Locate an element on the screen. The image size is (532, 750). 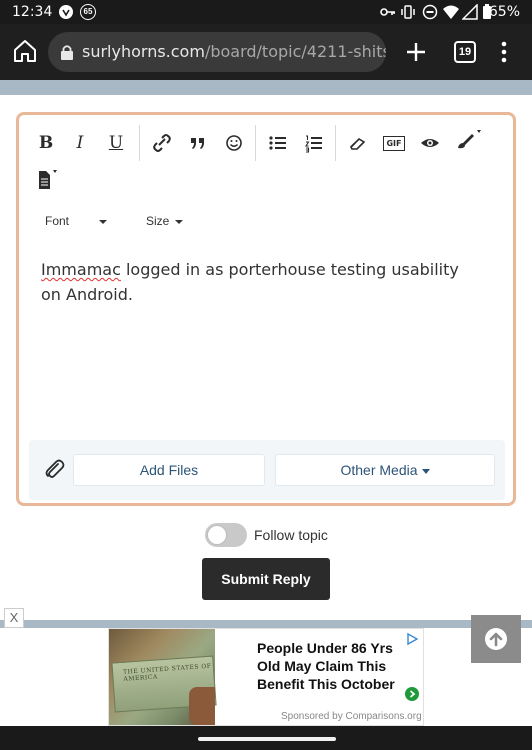
vpn-shield-icon is located at coordinates (66, 12).